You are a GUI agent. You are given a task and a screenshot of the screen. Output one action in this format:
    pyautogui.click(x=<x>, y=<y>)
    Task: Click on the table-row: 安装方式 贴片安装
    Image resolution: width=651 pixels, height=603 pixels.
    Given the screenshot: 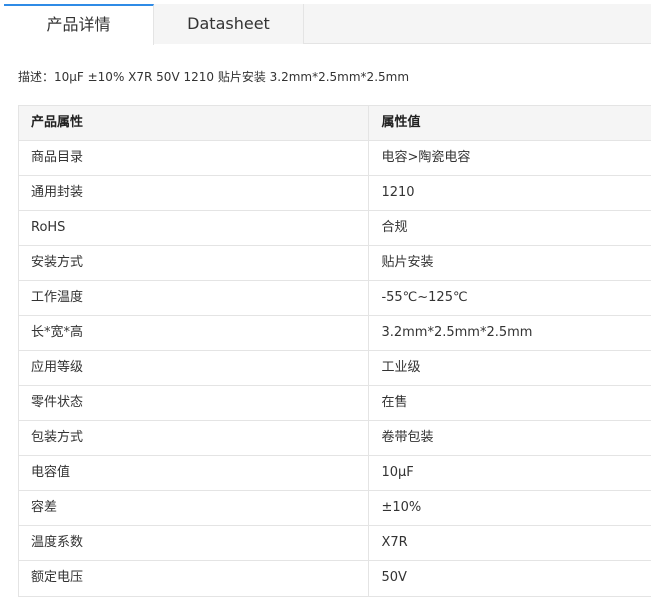 What is the action you would take?
    pyautogui.click(x=335, y=263)
    